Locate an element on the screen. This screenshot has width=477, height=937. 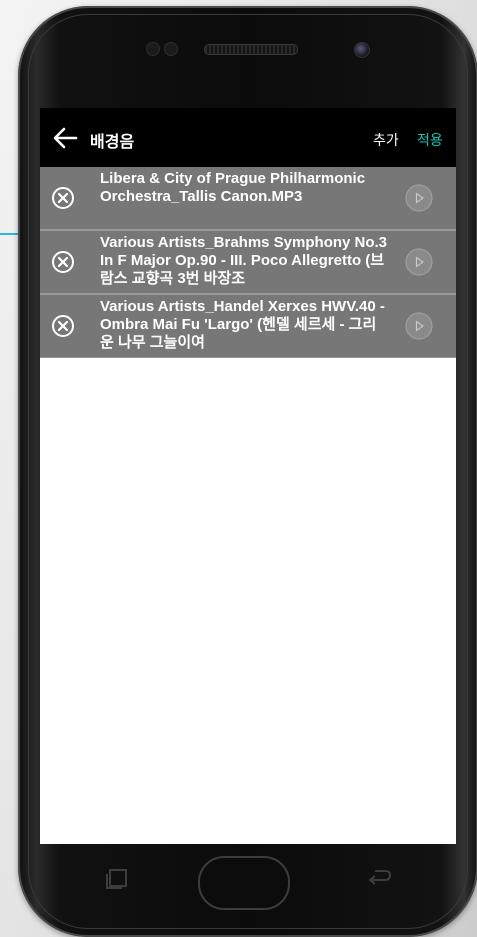
page-title: 배경음 is located at coordinates (112, 142).